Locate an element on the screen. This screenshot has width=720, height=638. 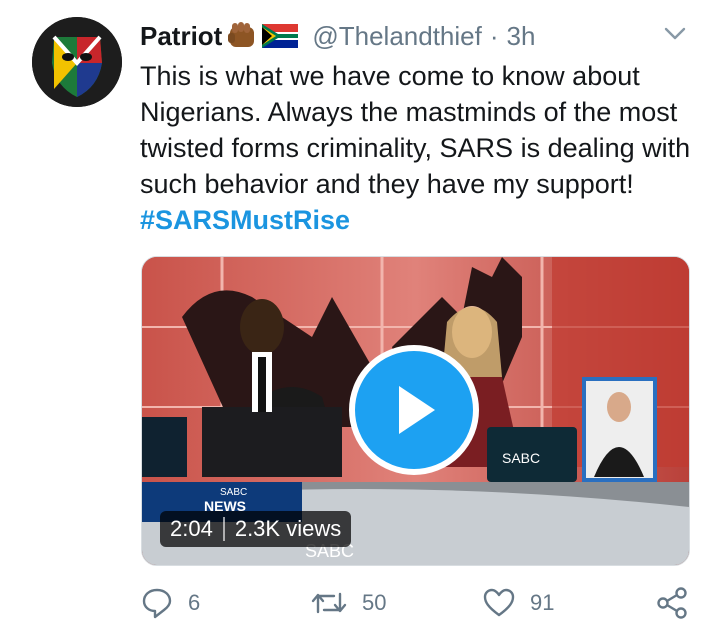
channel-logo-text: SABC is located at coordinates (233, 492).